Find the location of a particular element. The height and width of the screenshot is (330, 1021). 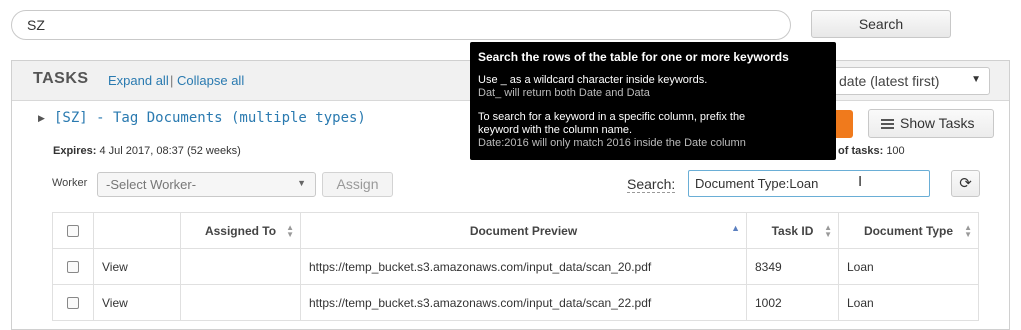

column-header-document-preview: Document Preview ▲ is located at coordinates (523, 230).